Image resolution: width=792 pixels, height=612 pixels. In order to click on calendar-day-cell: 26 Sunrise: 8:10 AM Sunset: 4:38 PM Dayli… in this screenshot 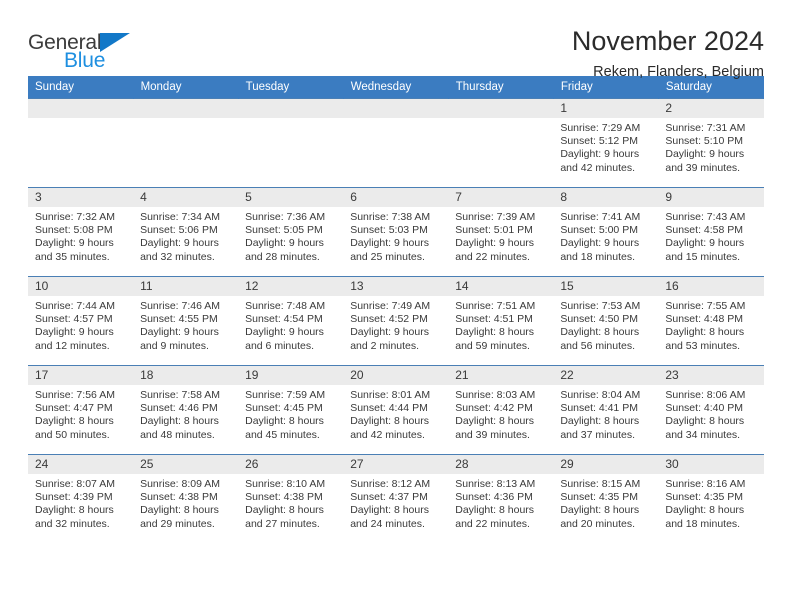, I will do `click(291, 498)`.